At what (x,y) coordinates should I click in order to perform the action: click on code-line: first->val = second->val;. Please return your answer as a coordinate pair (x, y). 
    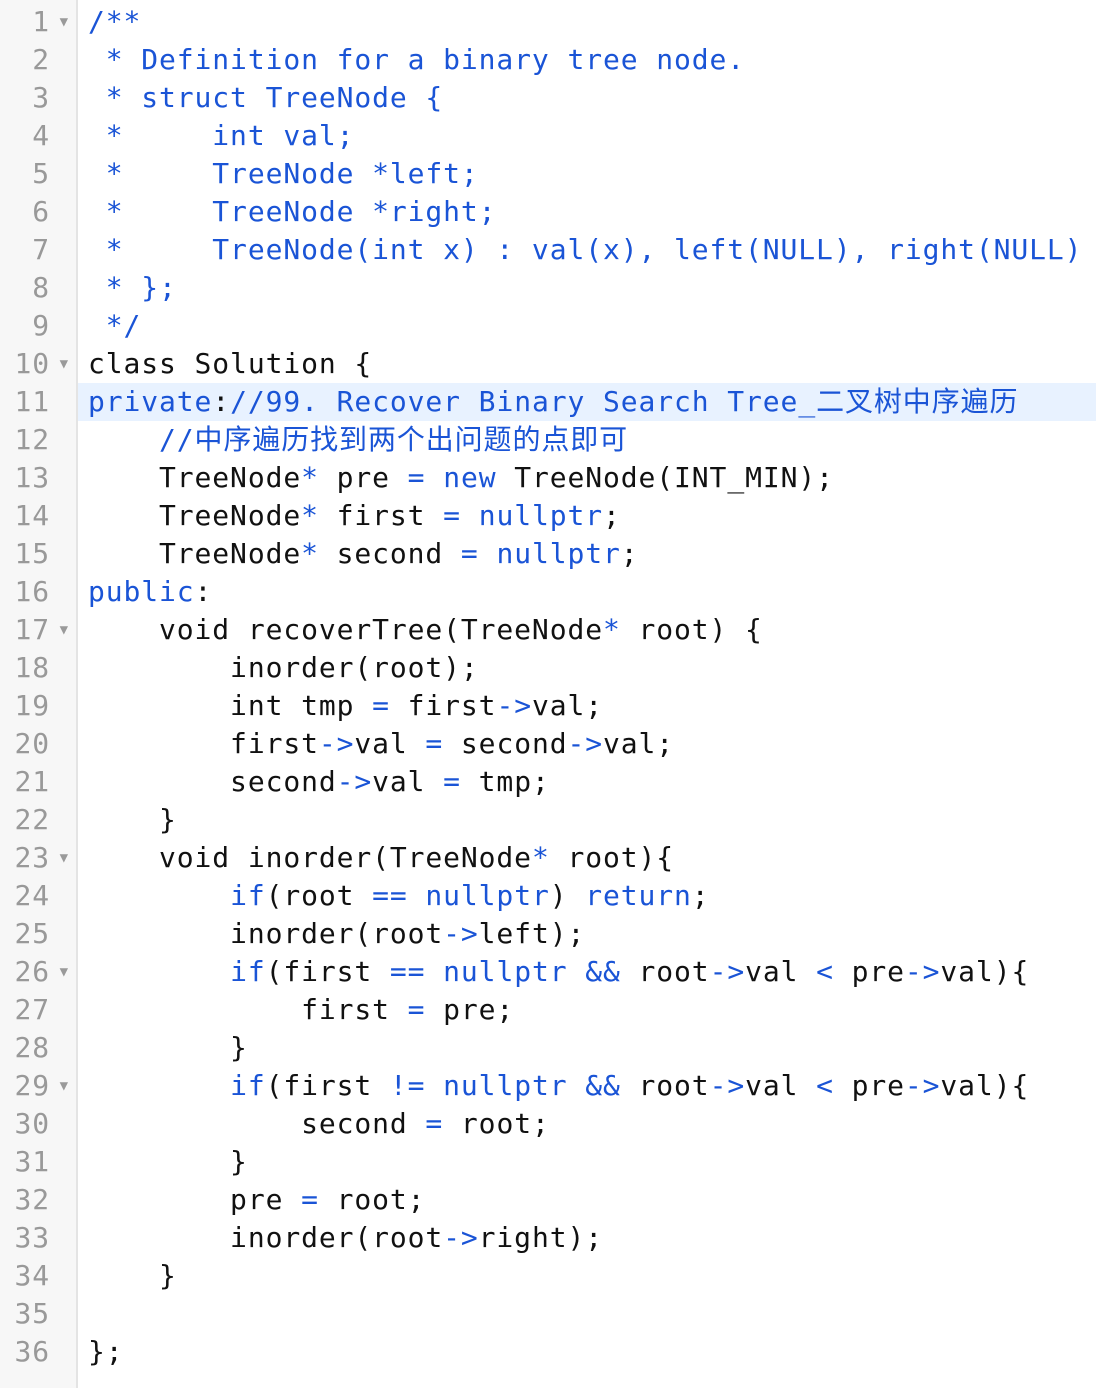
    Looking at the image, I should click on (587, 744).